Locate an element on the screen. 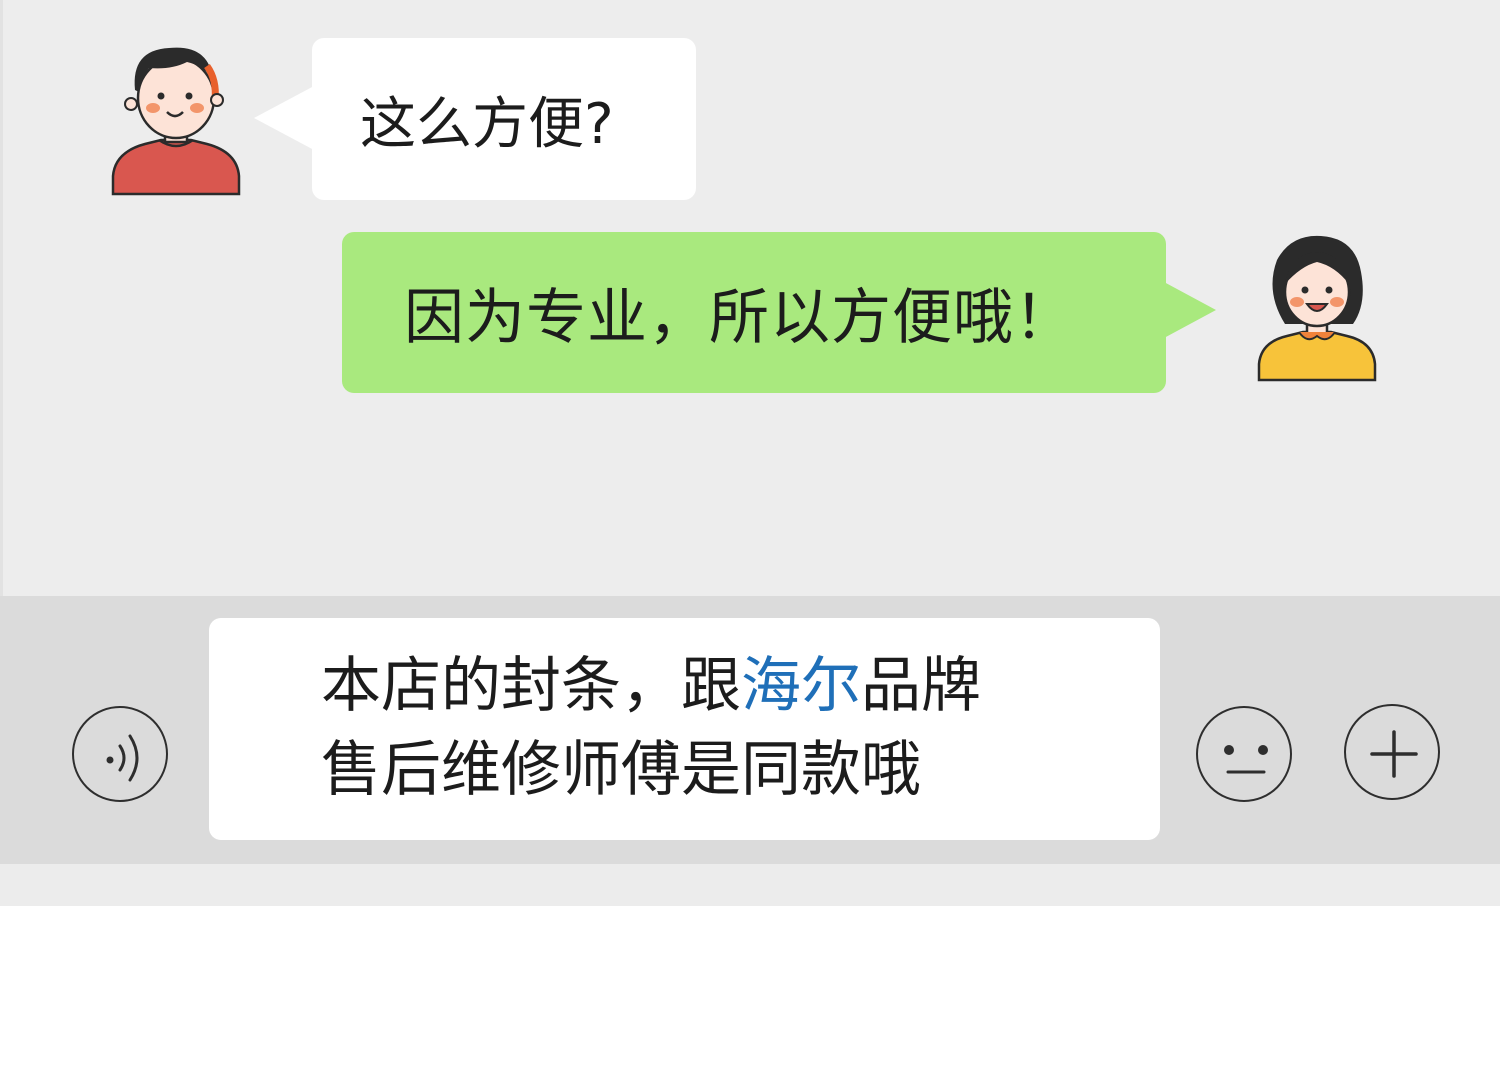 The image size is (1500, 1083). self-avatar-icon is located at coordinates (1317, 308).